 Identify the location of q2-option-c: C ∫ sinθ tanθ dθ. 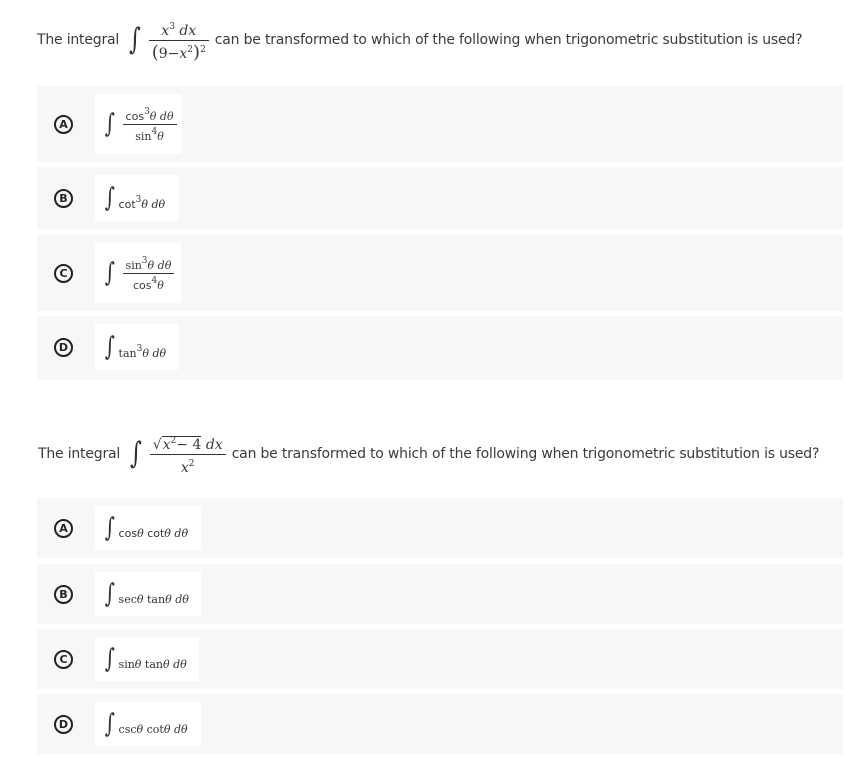
(440, 659).